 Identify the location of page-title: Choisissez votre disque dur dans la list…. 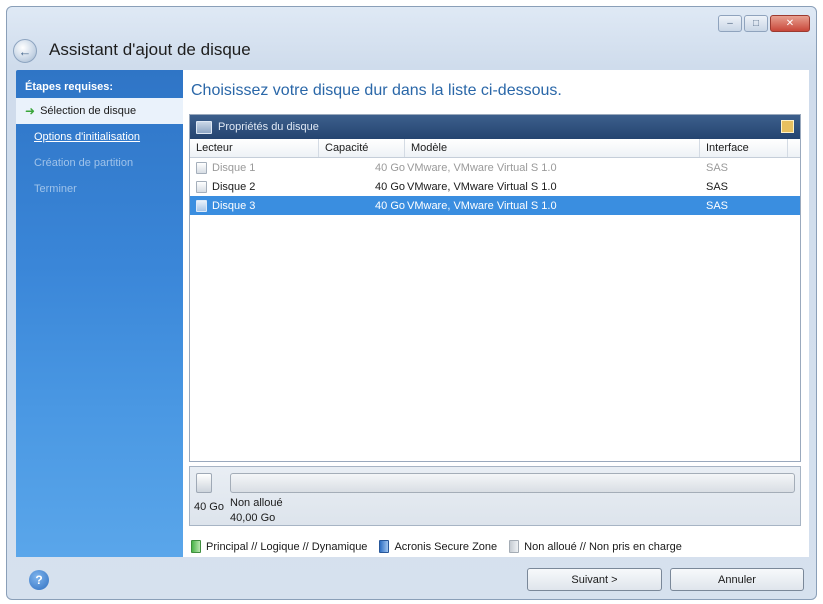
(376, 90).